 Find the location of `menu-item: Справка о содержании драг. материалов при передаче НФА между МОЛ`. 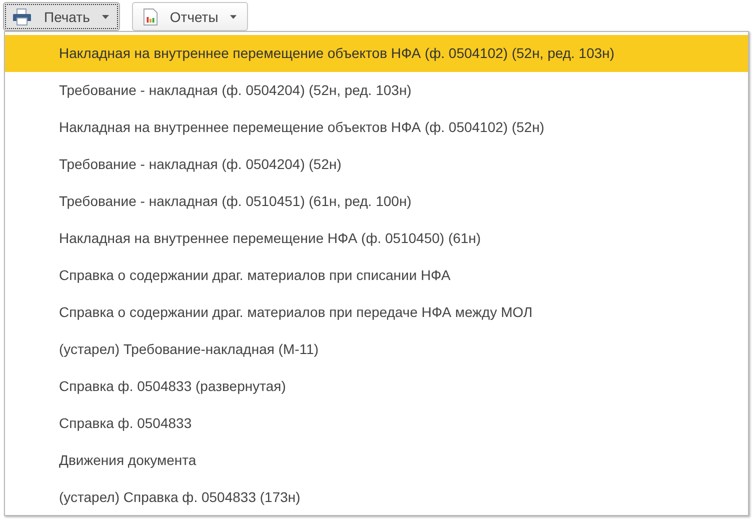

menu-item: Справка о содержании драг. материалов при передаче НФА между МОЛ is located at coordinates (376, 312).